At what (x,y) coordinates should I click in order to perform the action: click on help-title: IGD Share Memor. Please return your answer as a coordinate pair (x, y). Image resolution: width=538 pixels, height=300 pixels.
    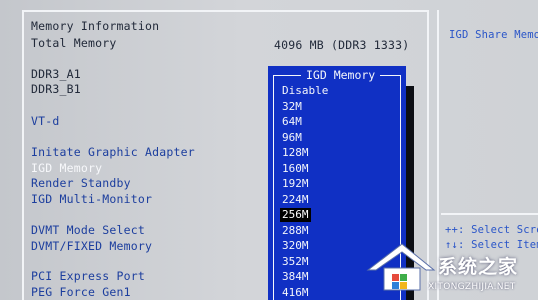
    Looking at the image, I should click on (493, 35).